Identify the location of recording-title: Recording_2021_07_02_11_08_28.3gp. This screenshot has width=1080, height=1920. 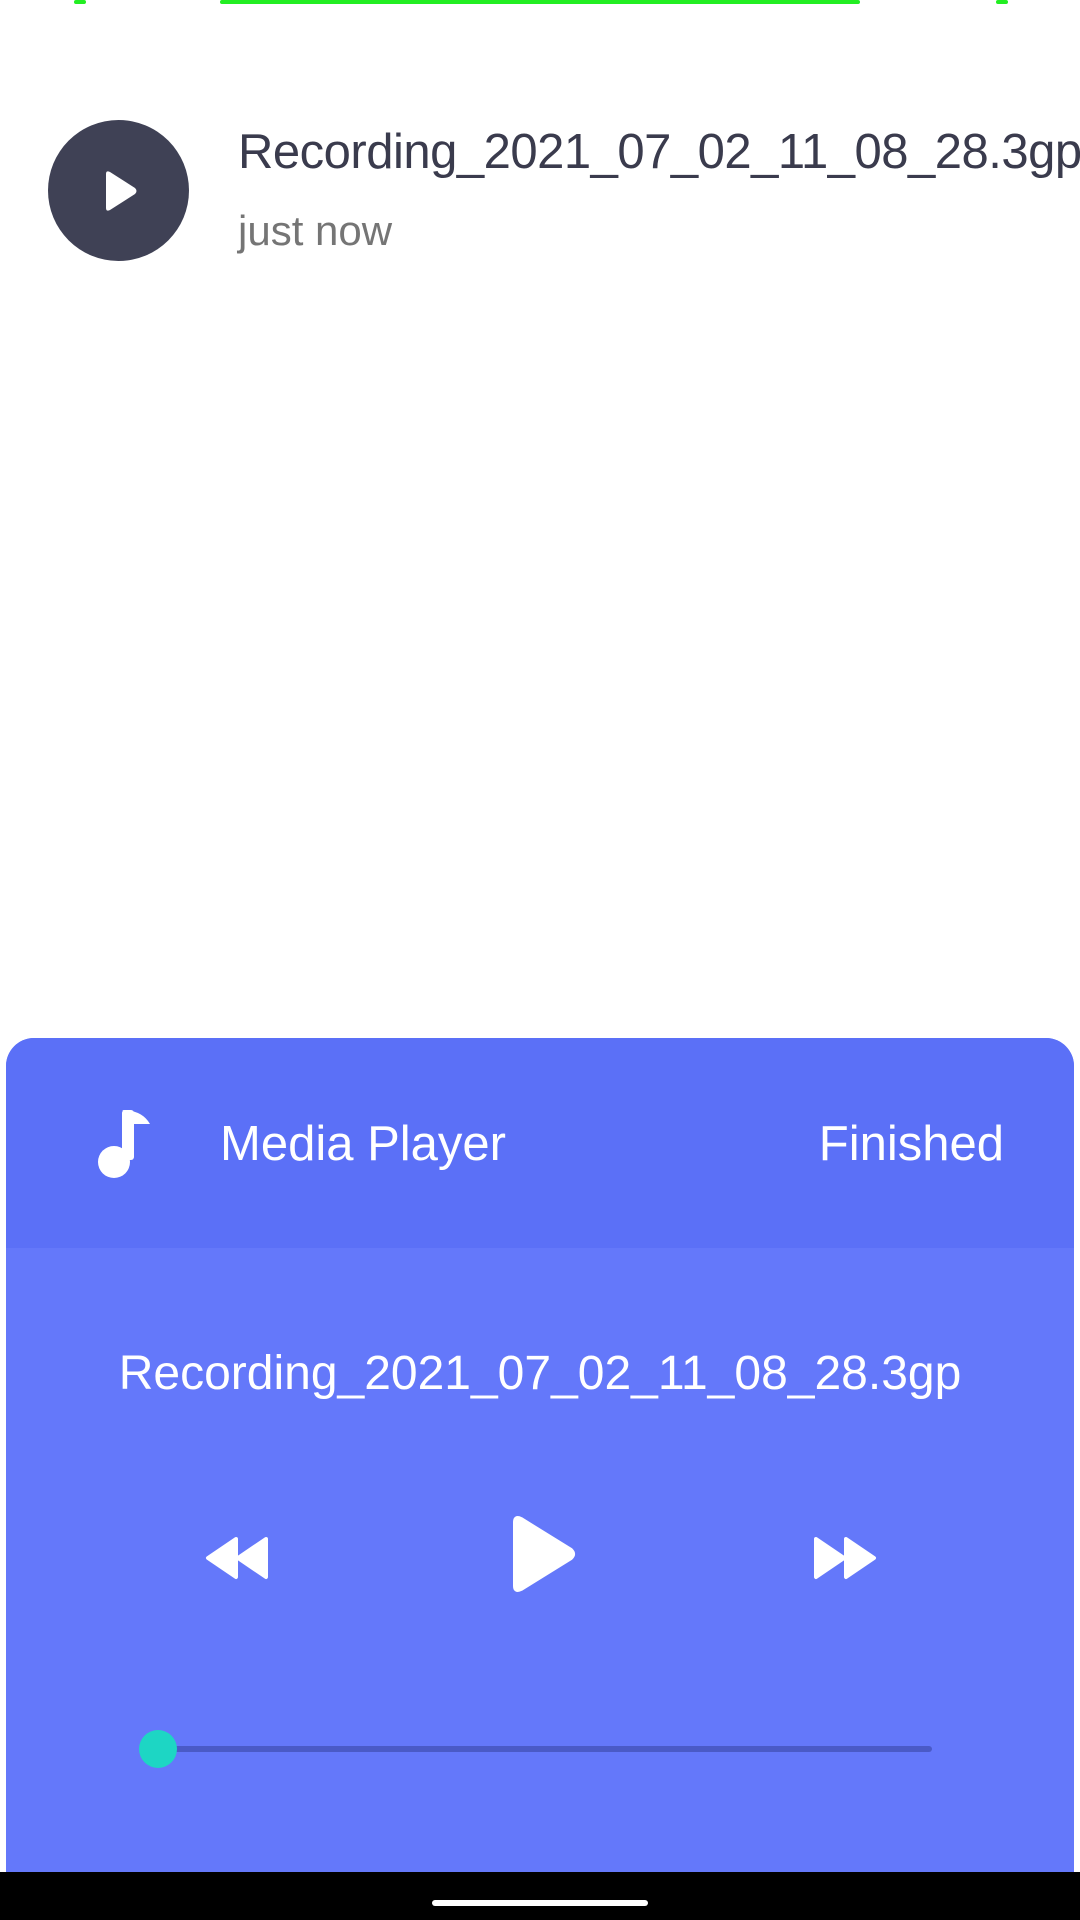
(659, 152).